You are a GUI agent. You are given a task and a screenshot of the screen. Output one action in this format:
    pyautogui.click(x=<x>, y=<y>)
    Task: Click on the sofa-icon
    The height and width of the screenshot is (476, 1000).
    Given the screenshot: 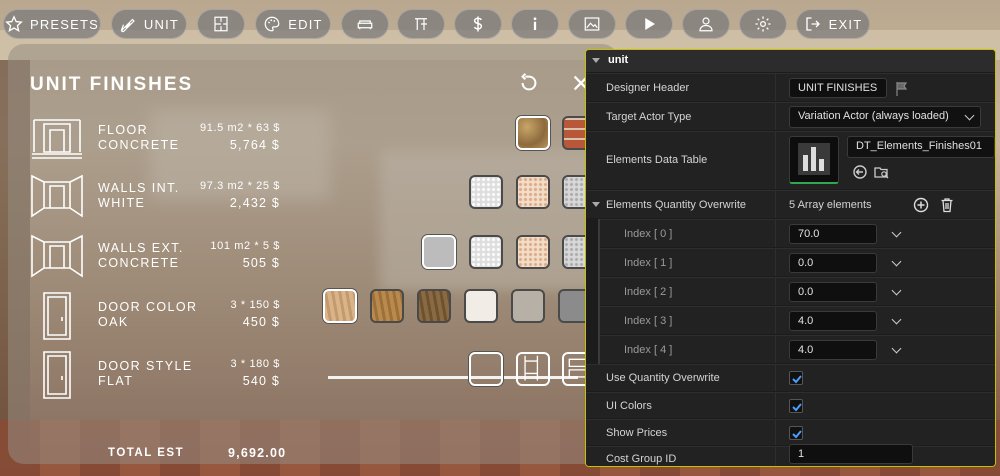 What is the action you would take?
    pyautogui.click(x=365, y=25)
    